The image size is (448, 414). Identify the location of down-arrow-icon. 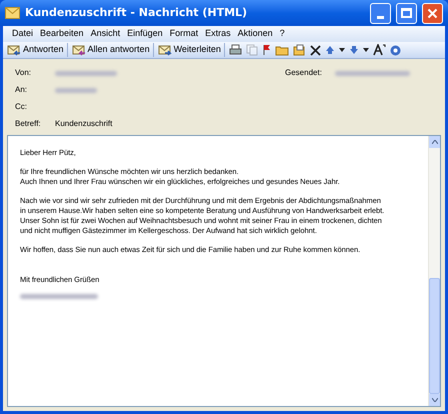
(353, 50).